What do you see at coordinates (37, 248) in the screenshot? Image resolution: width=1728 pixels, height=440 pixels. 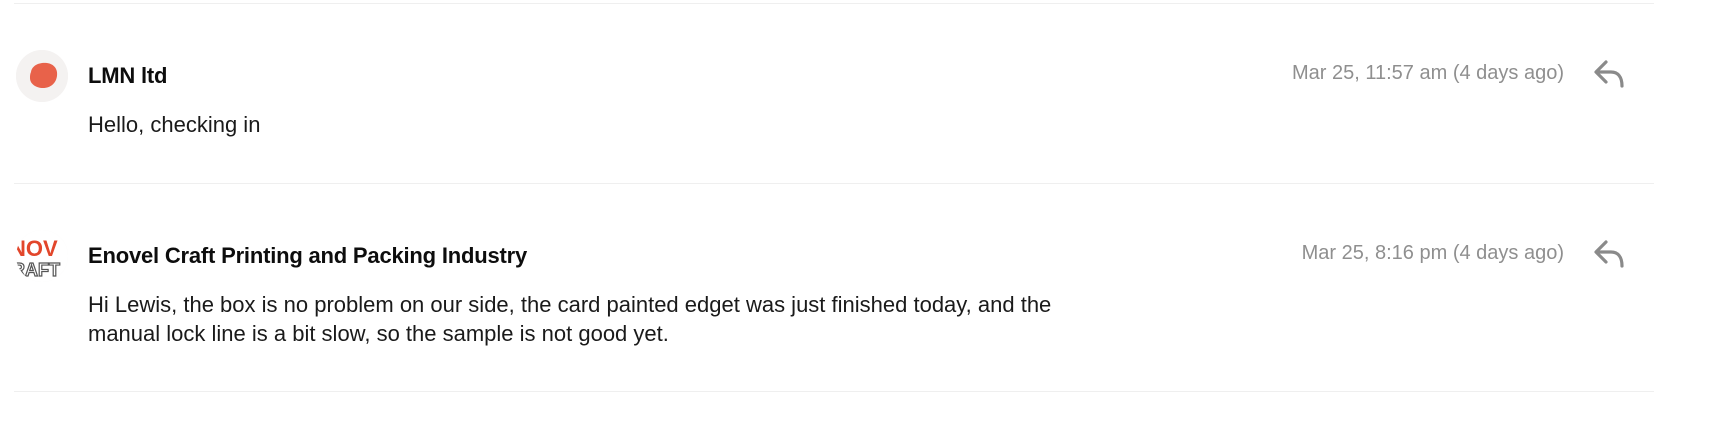 I see `svg-text: NOV` at bounding box center [37, 248].